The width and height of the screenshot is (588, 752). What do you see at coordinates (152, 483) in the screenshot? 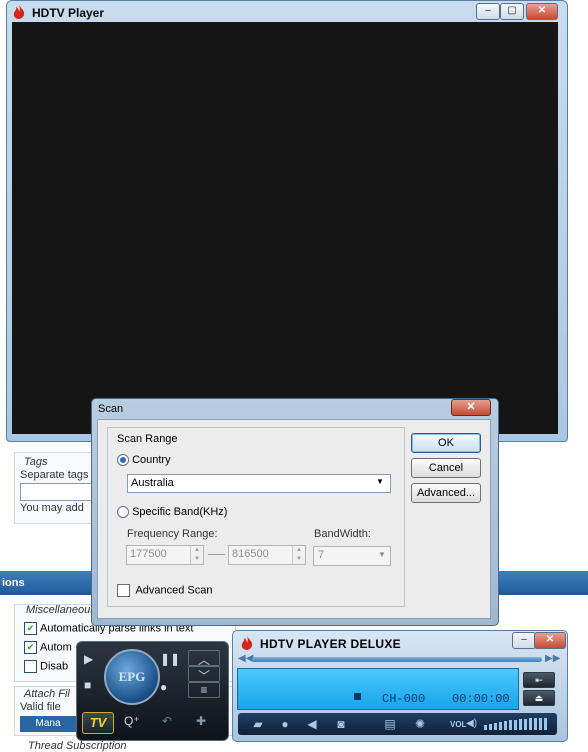
I see `country-select-value: Australia` at bounding box center [152, 483].